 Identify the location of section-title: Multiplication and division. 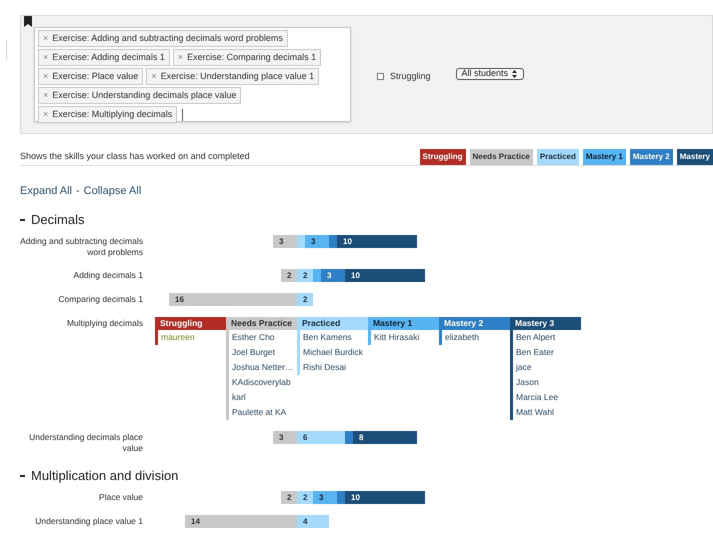
(104, 476).